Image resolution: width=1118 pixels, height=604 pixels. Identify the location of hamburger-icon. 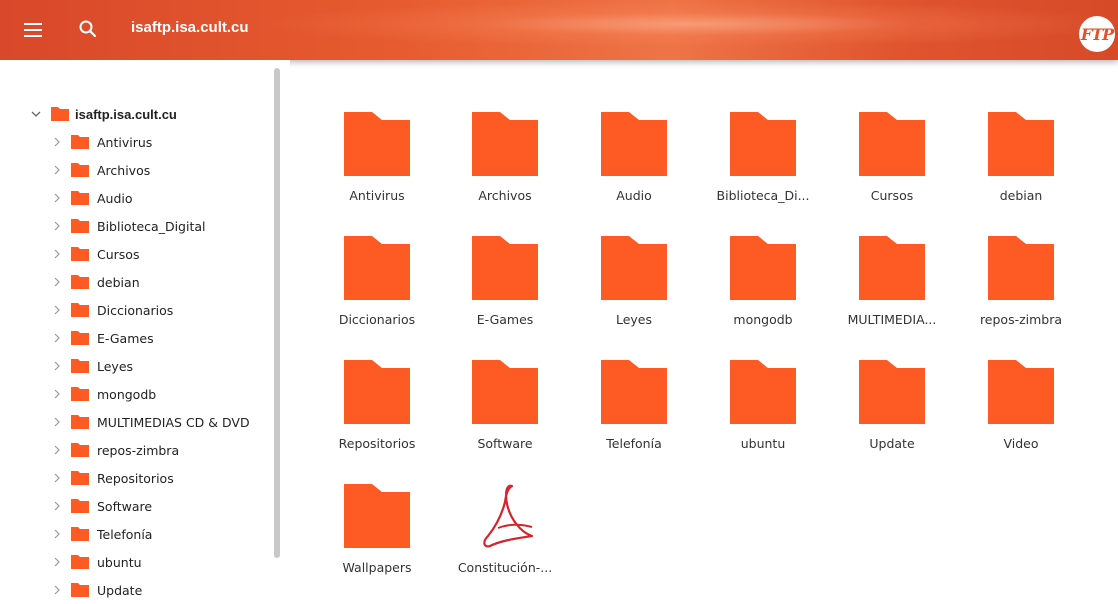
(33, 30).